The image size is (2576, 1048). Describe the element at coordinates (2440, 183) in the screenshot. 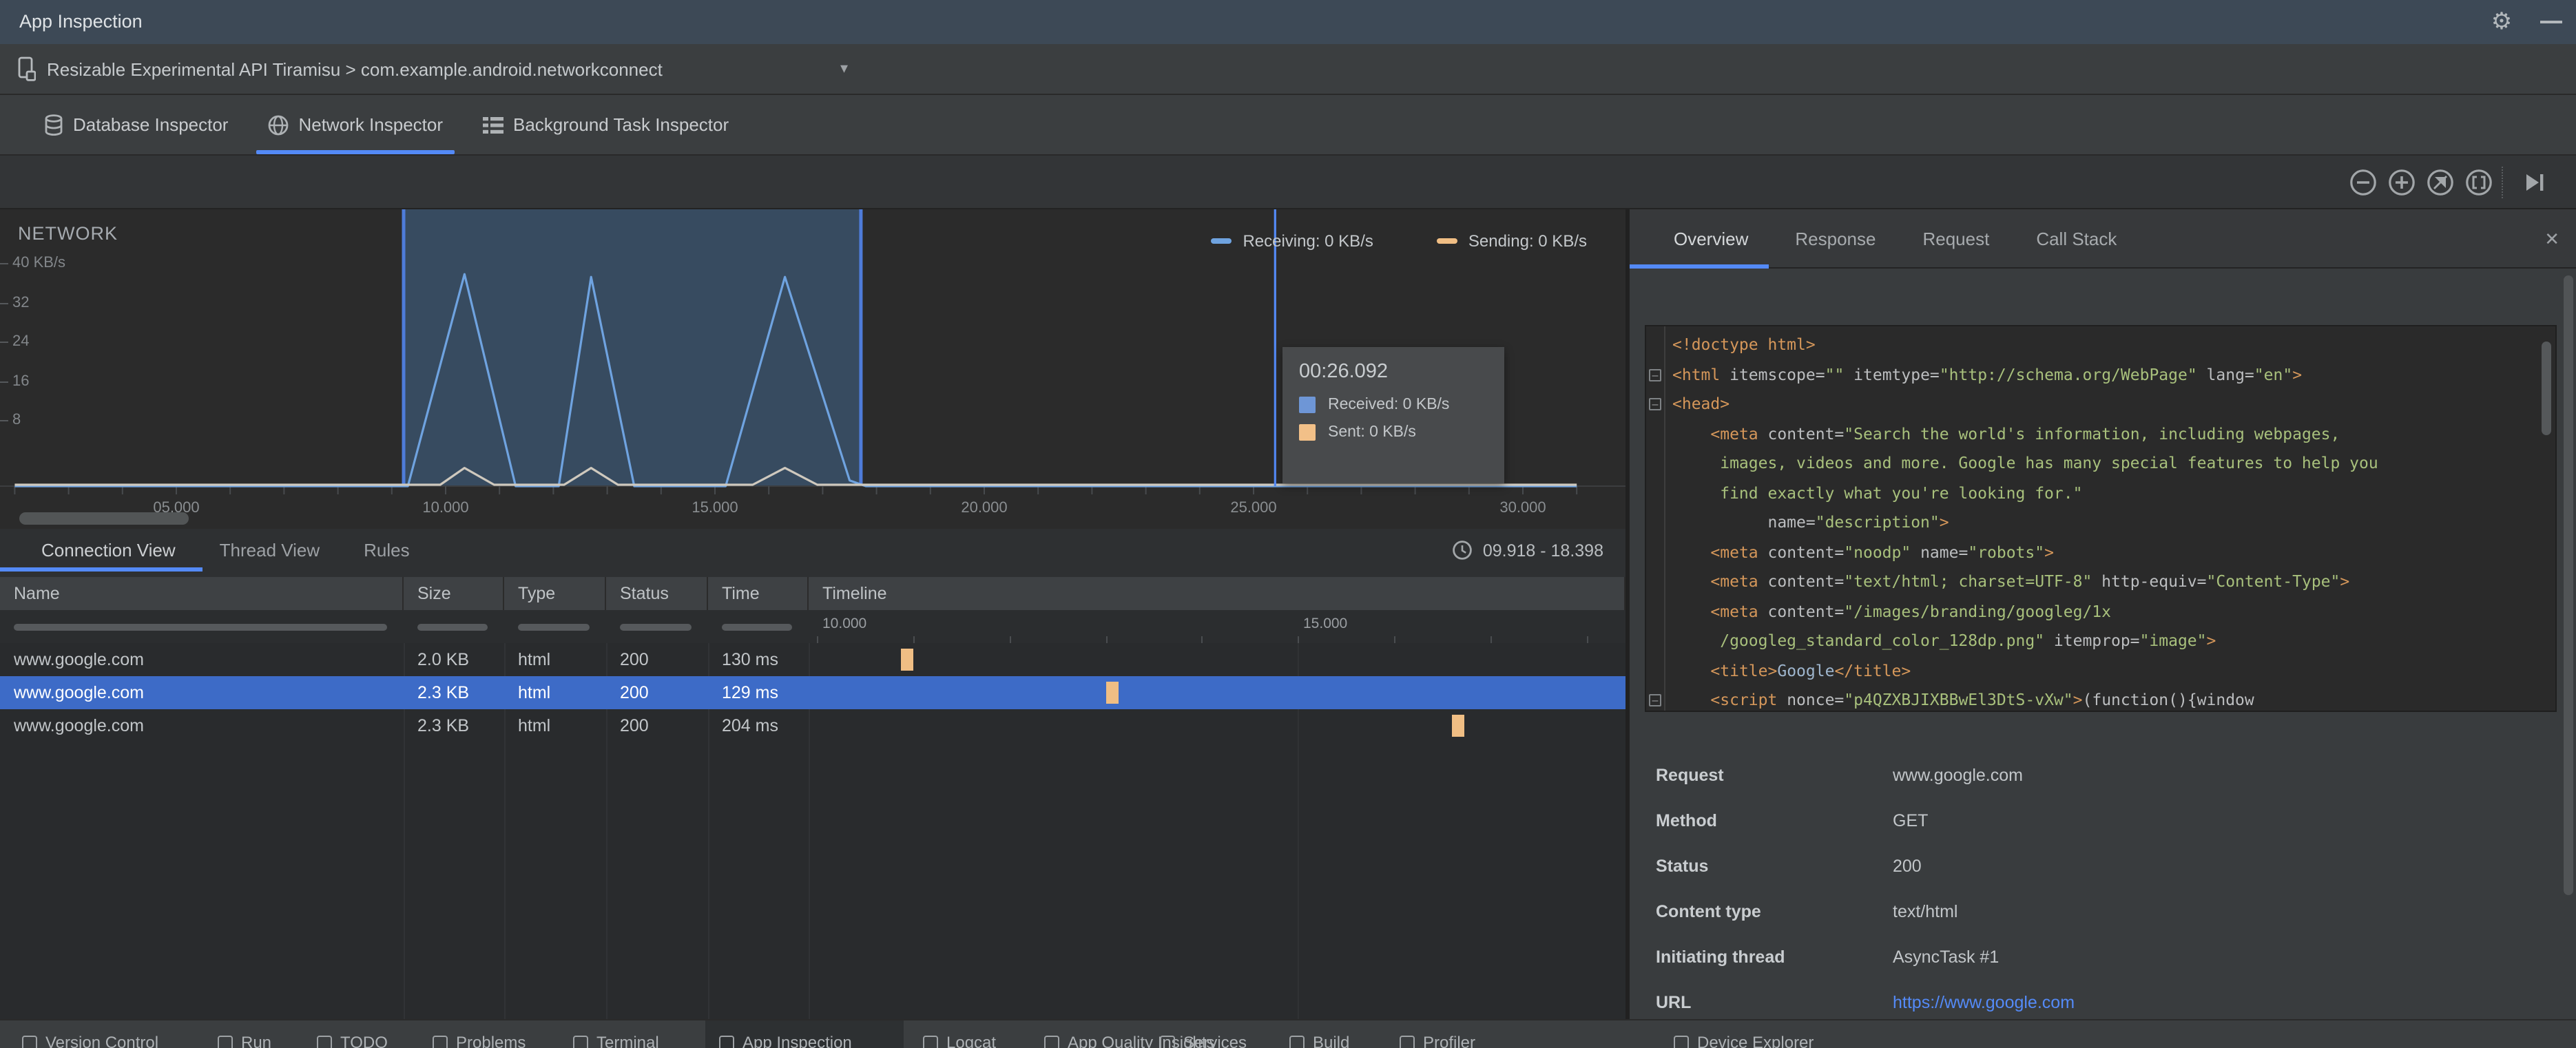

I see `reset-zoom-icon` at that location.